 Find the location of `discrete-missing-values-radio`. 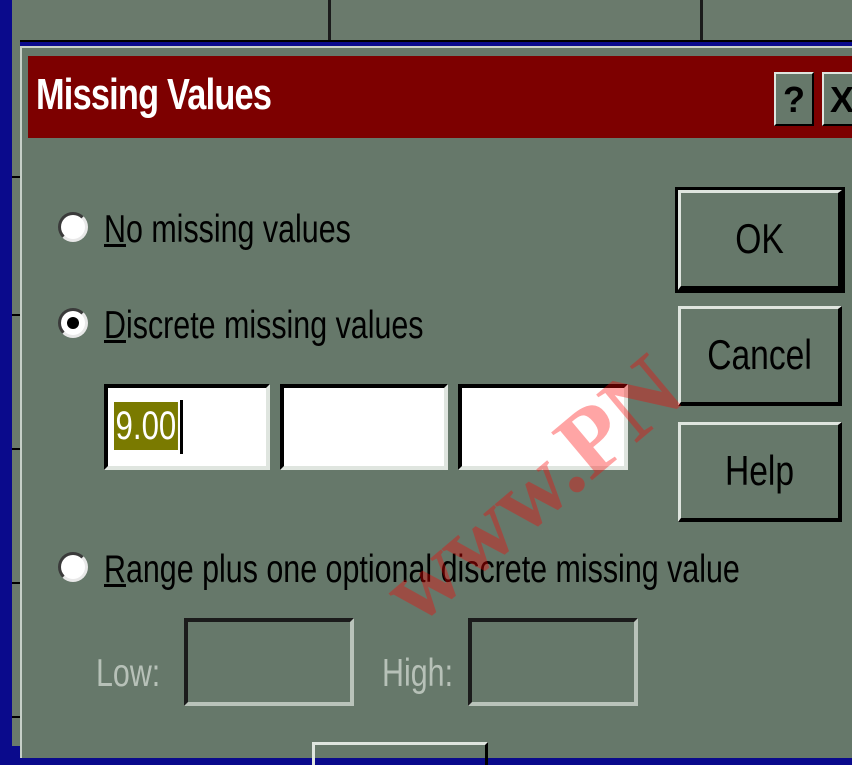

discrete-missing-values-radio is located at coordinates (73, 323).